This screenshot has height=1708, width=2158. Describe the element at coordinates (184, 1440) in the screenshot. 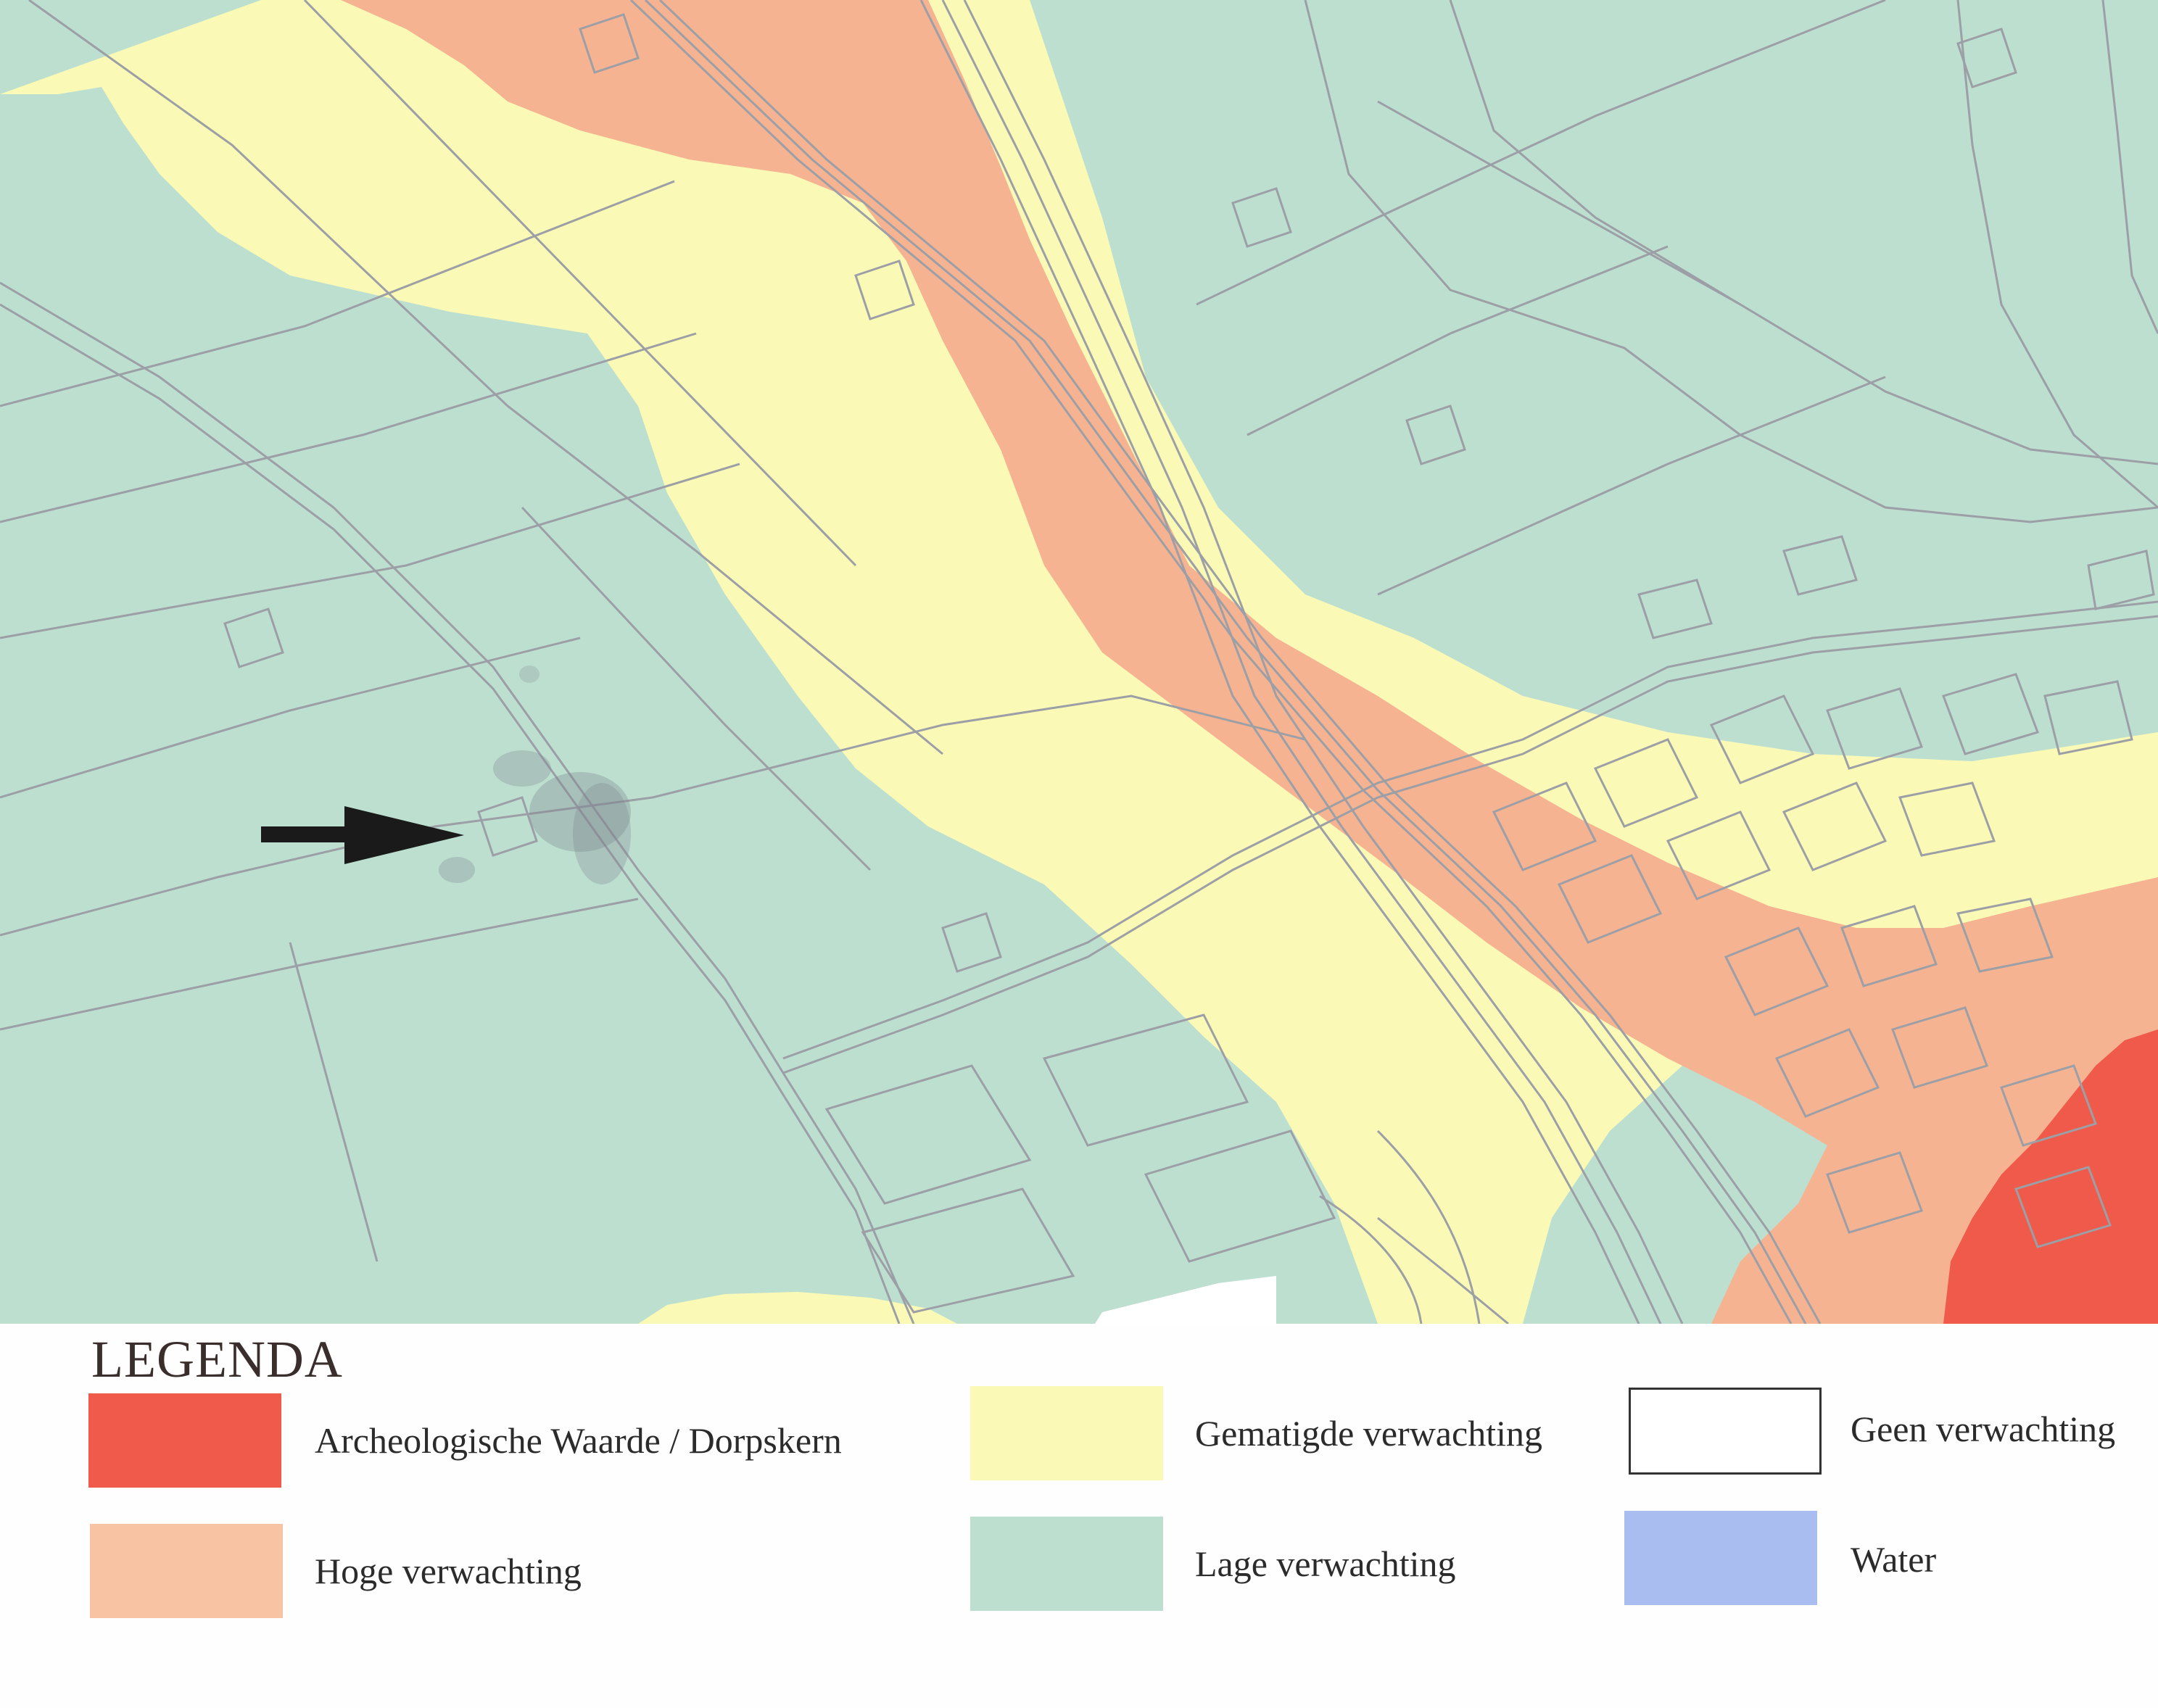

I see `legend-swatch-archeologische-waarde` at that location.